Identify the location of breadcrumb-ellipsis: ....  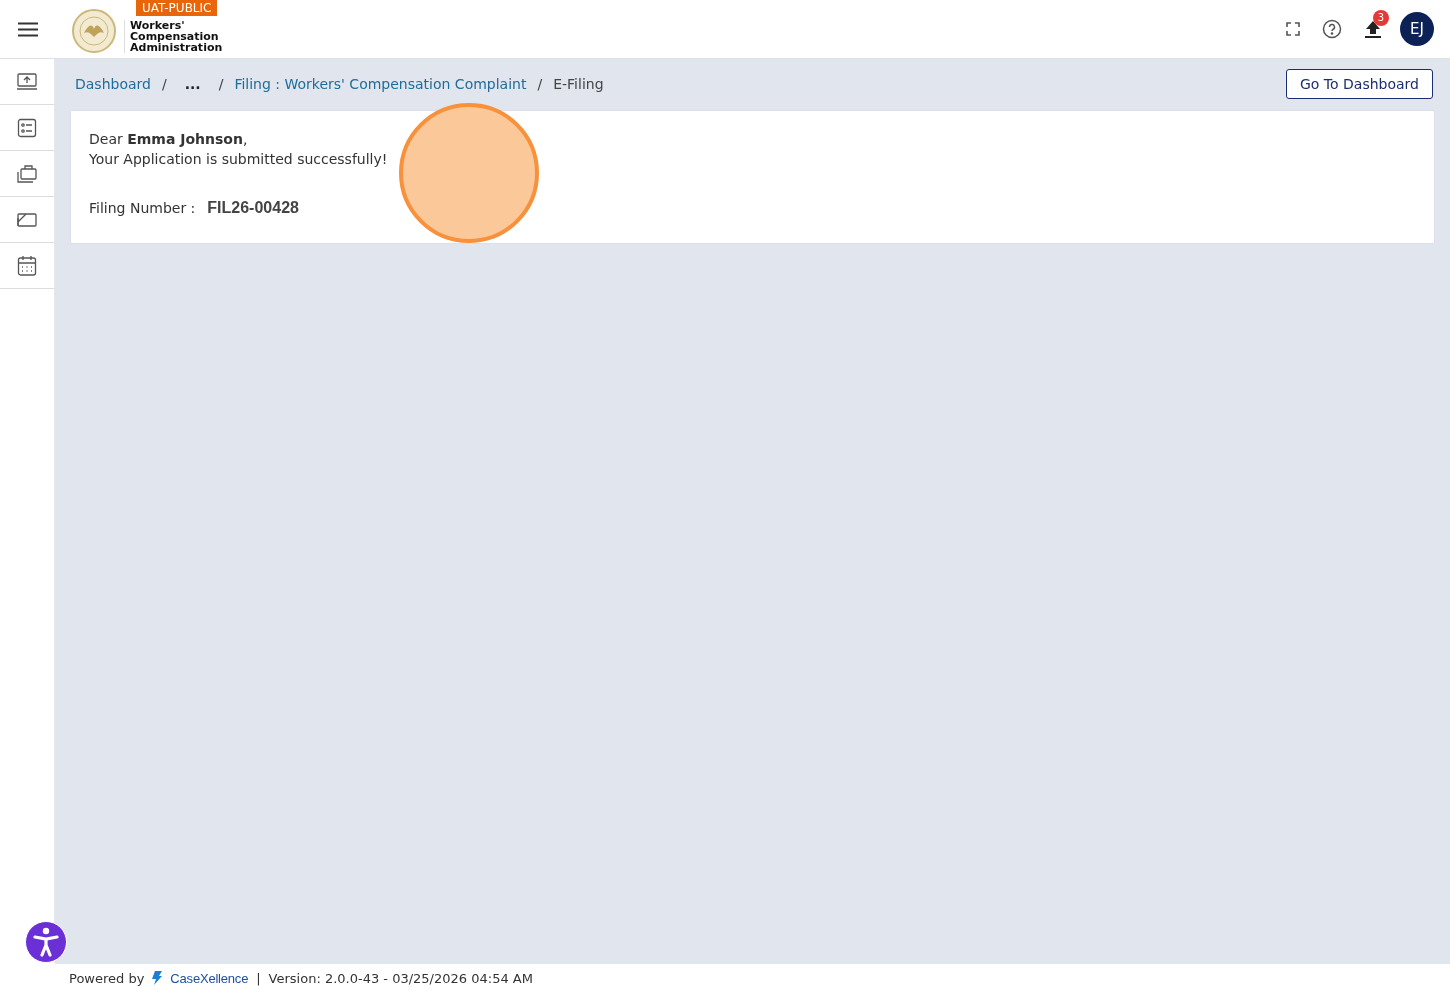
(192, 84).